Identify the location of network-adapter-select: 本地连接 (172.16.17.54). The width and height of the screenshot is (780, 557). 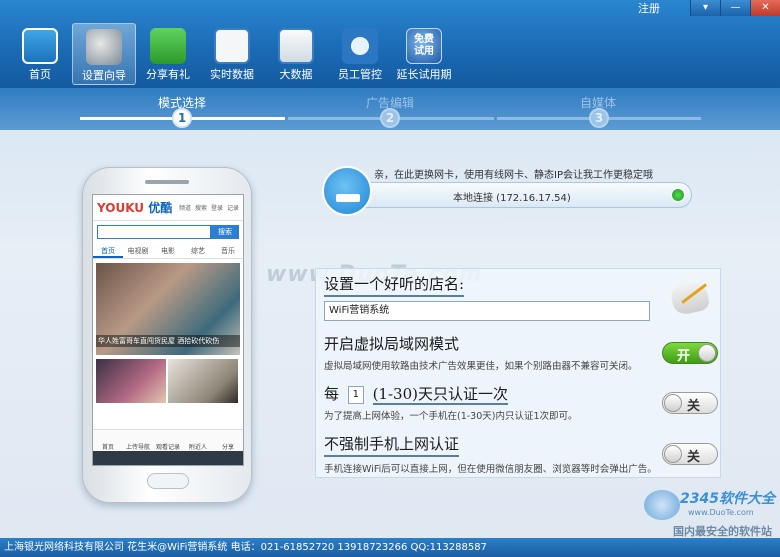
(518, 195).